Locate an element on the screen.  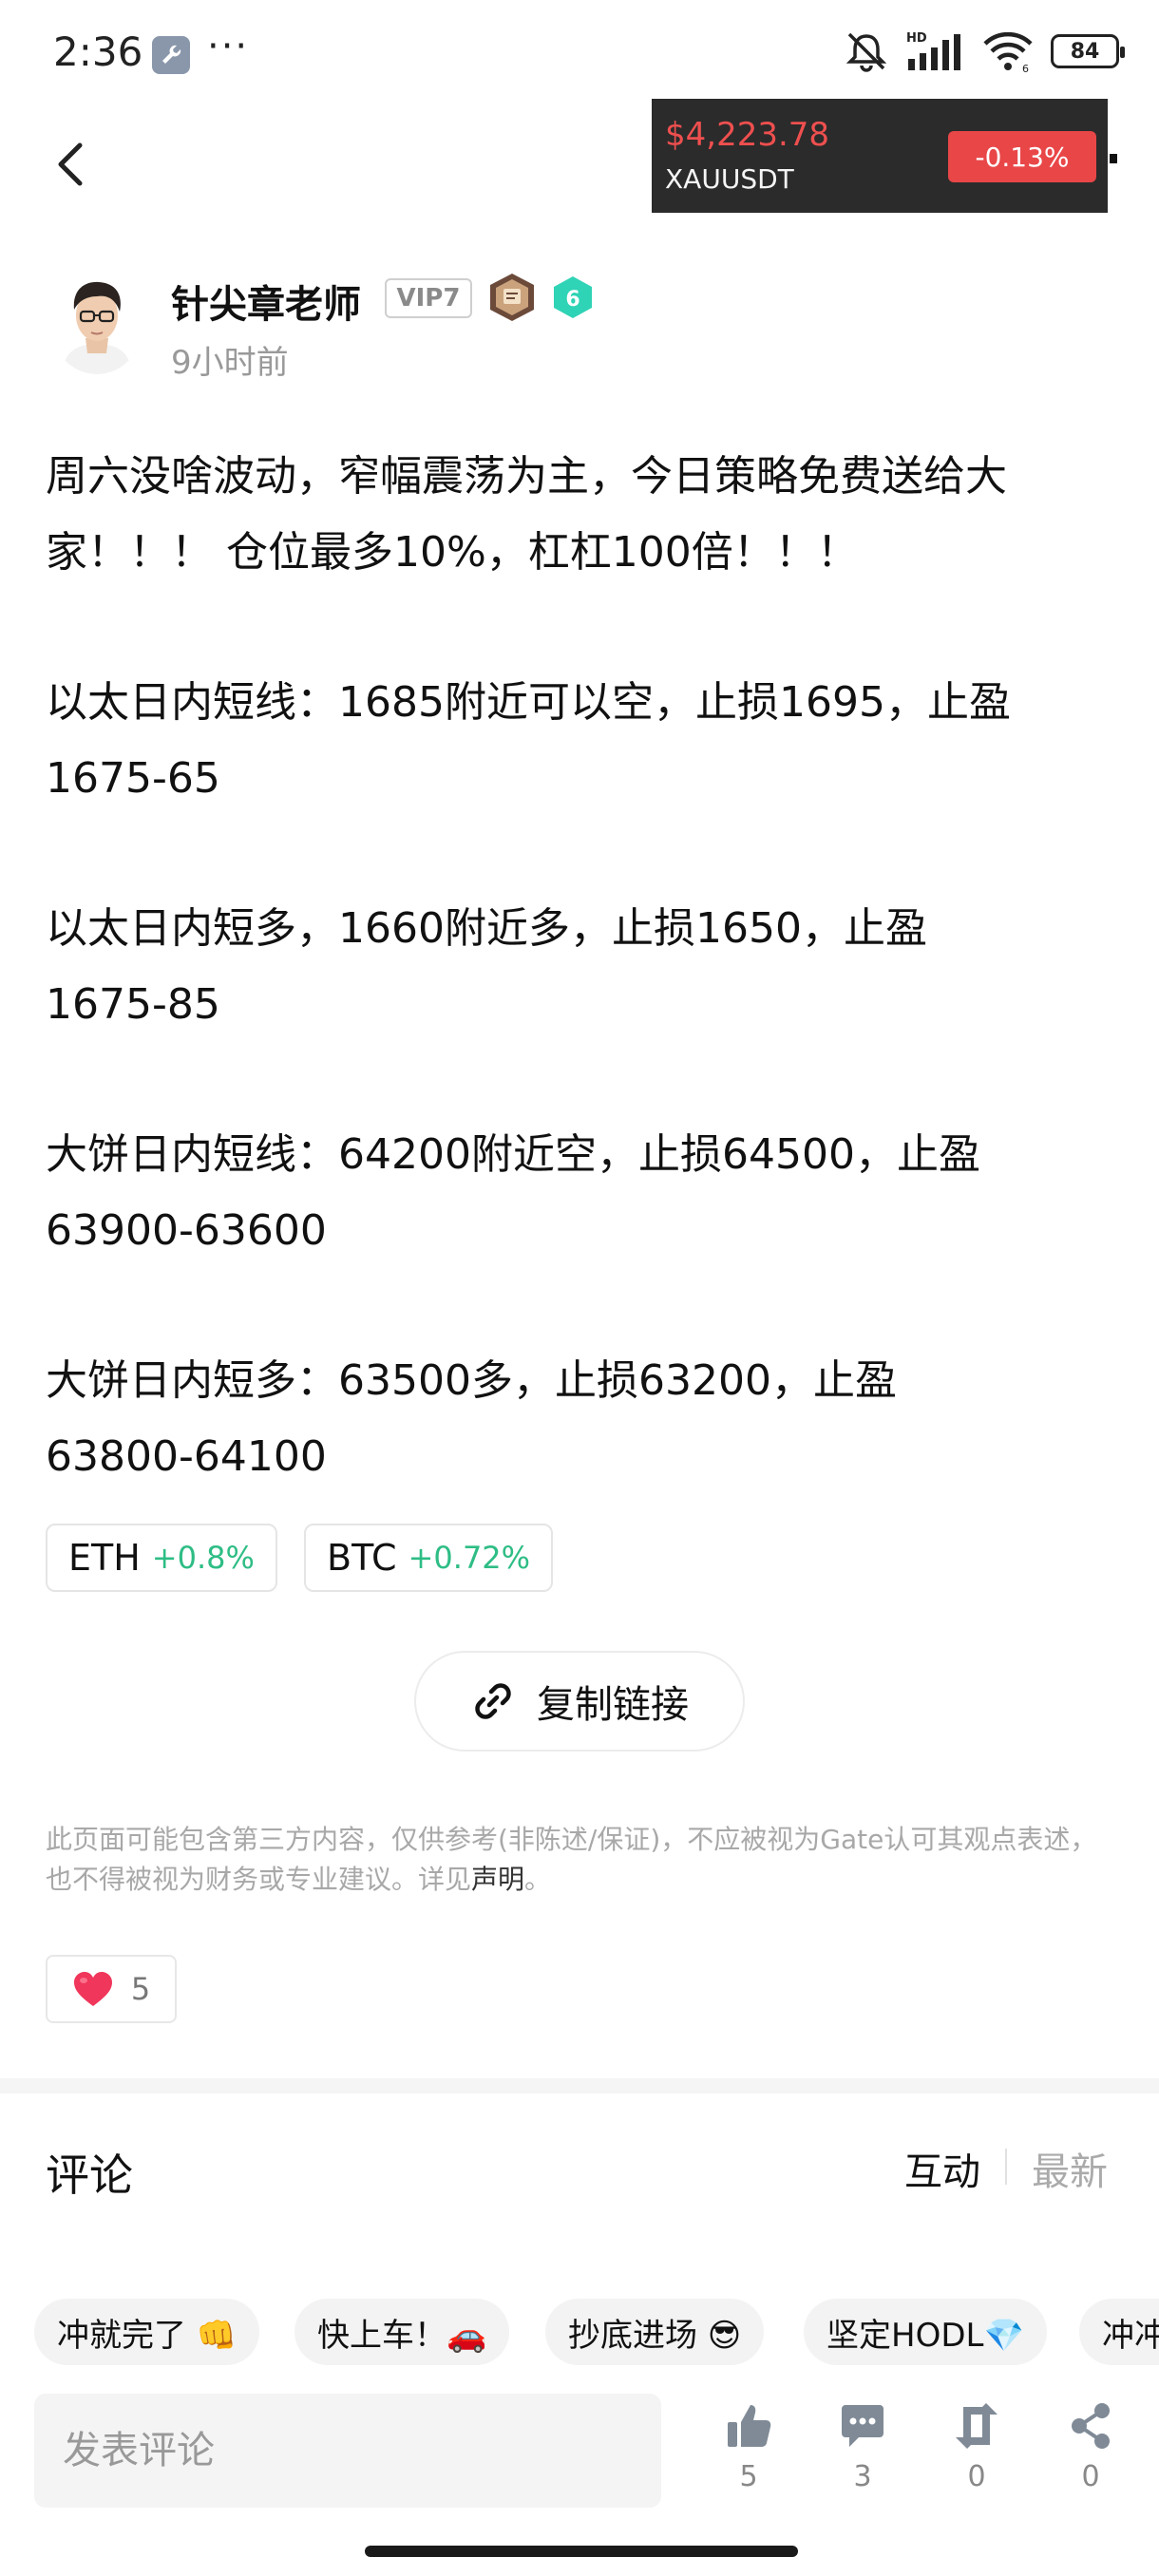
status-bar: 2:36 ··· HD 6 84 is located at coordinates (579, 52).